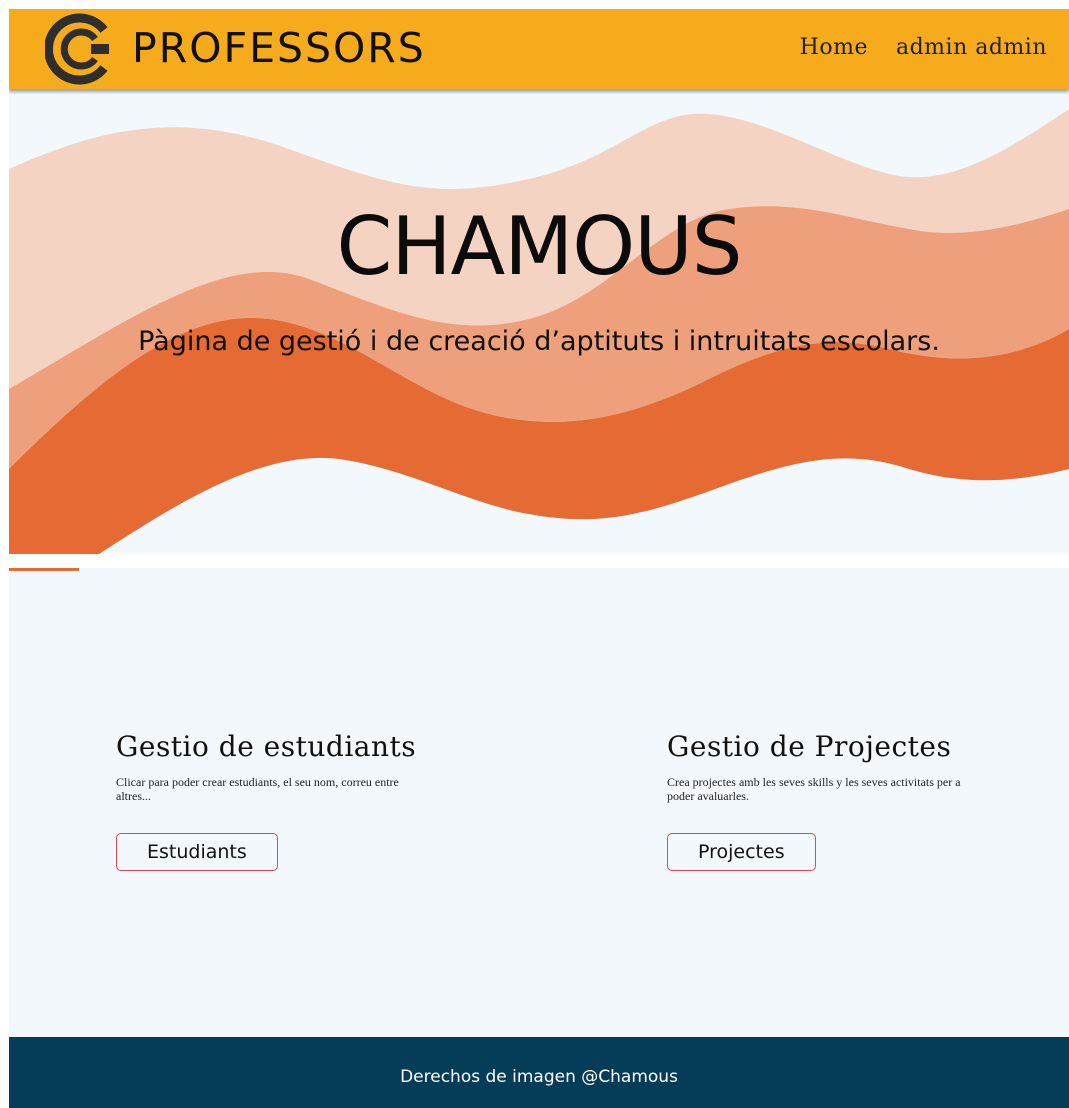 This screenshot has height=1108, width=1069. Describe the element at coordinates (834, 48) in the screenshot. I see `nav-home-link: Home` at that location.